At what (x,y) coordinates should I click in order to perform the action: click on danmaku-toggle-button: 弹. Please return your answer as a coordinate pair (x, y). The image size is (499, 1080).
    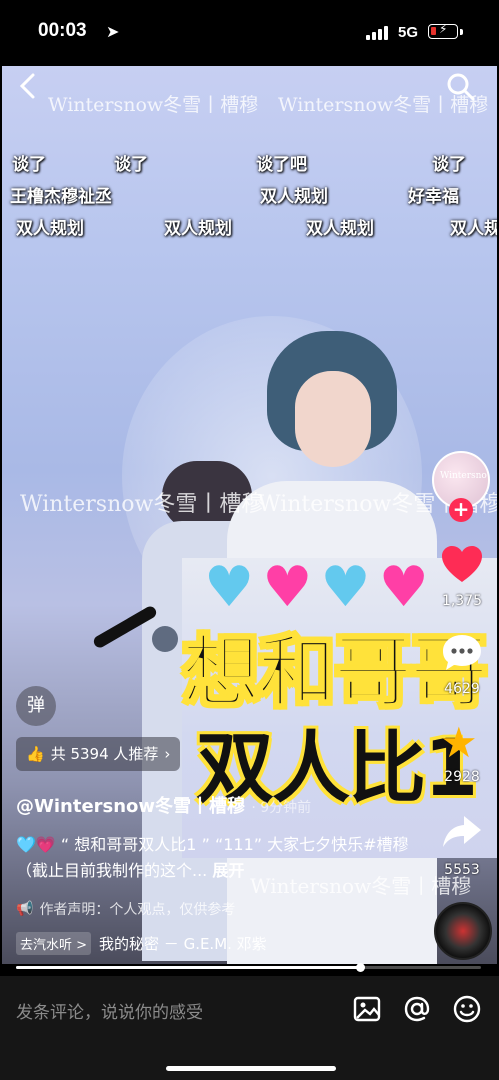
    Looking at the image, I should click on (36, 706).